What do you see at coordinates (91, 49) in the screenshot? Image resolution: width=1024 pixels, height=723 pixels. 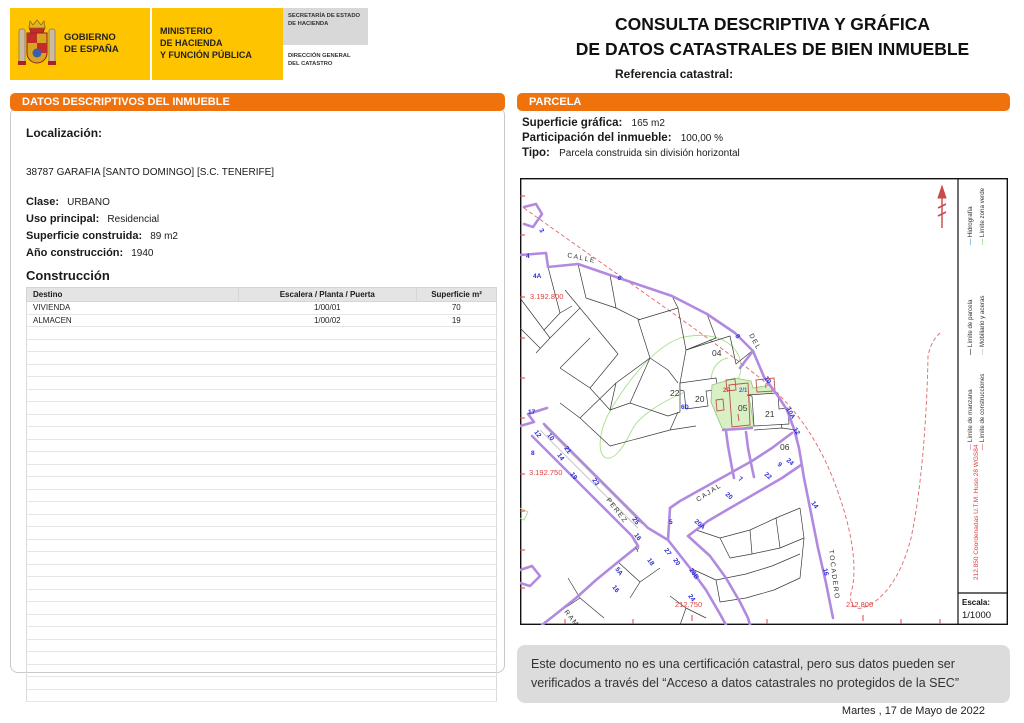 I see `gobierno-line2: DE ESPAÑA` at bounding box center [91, 49].